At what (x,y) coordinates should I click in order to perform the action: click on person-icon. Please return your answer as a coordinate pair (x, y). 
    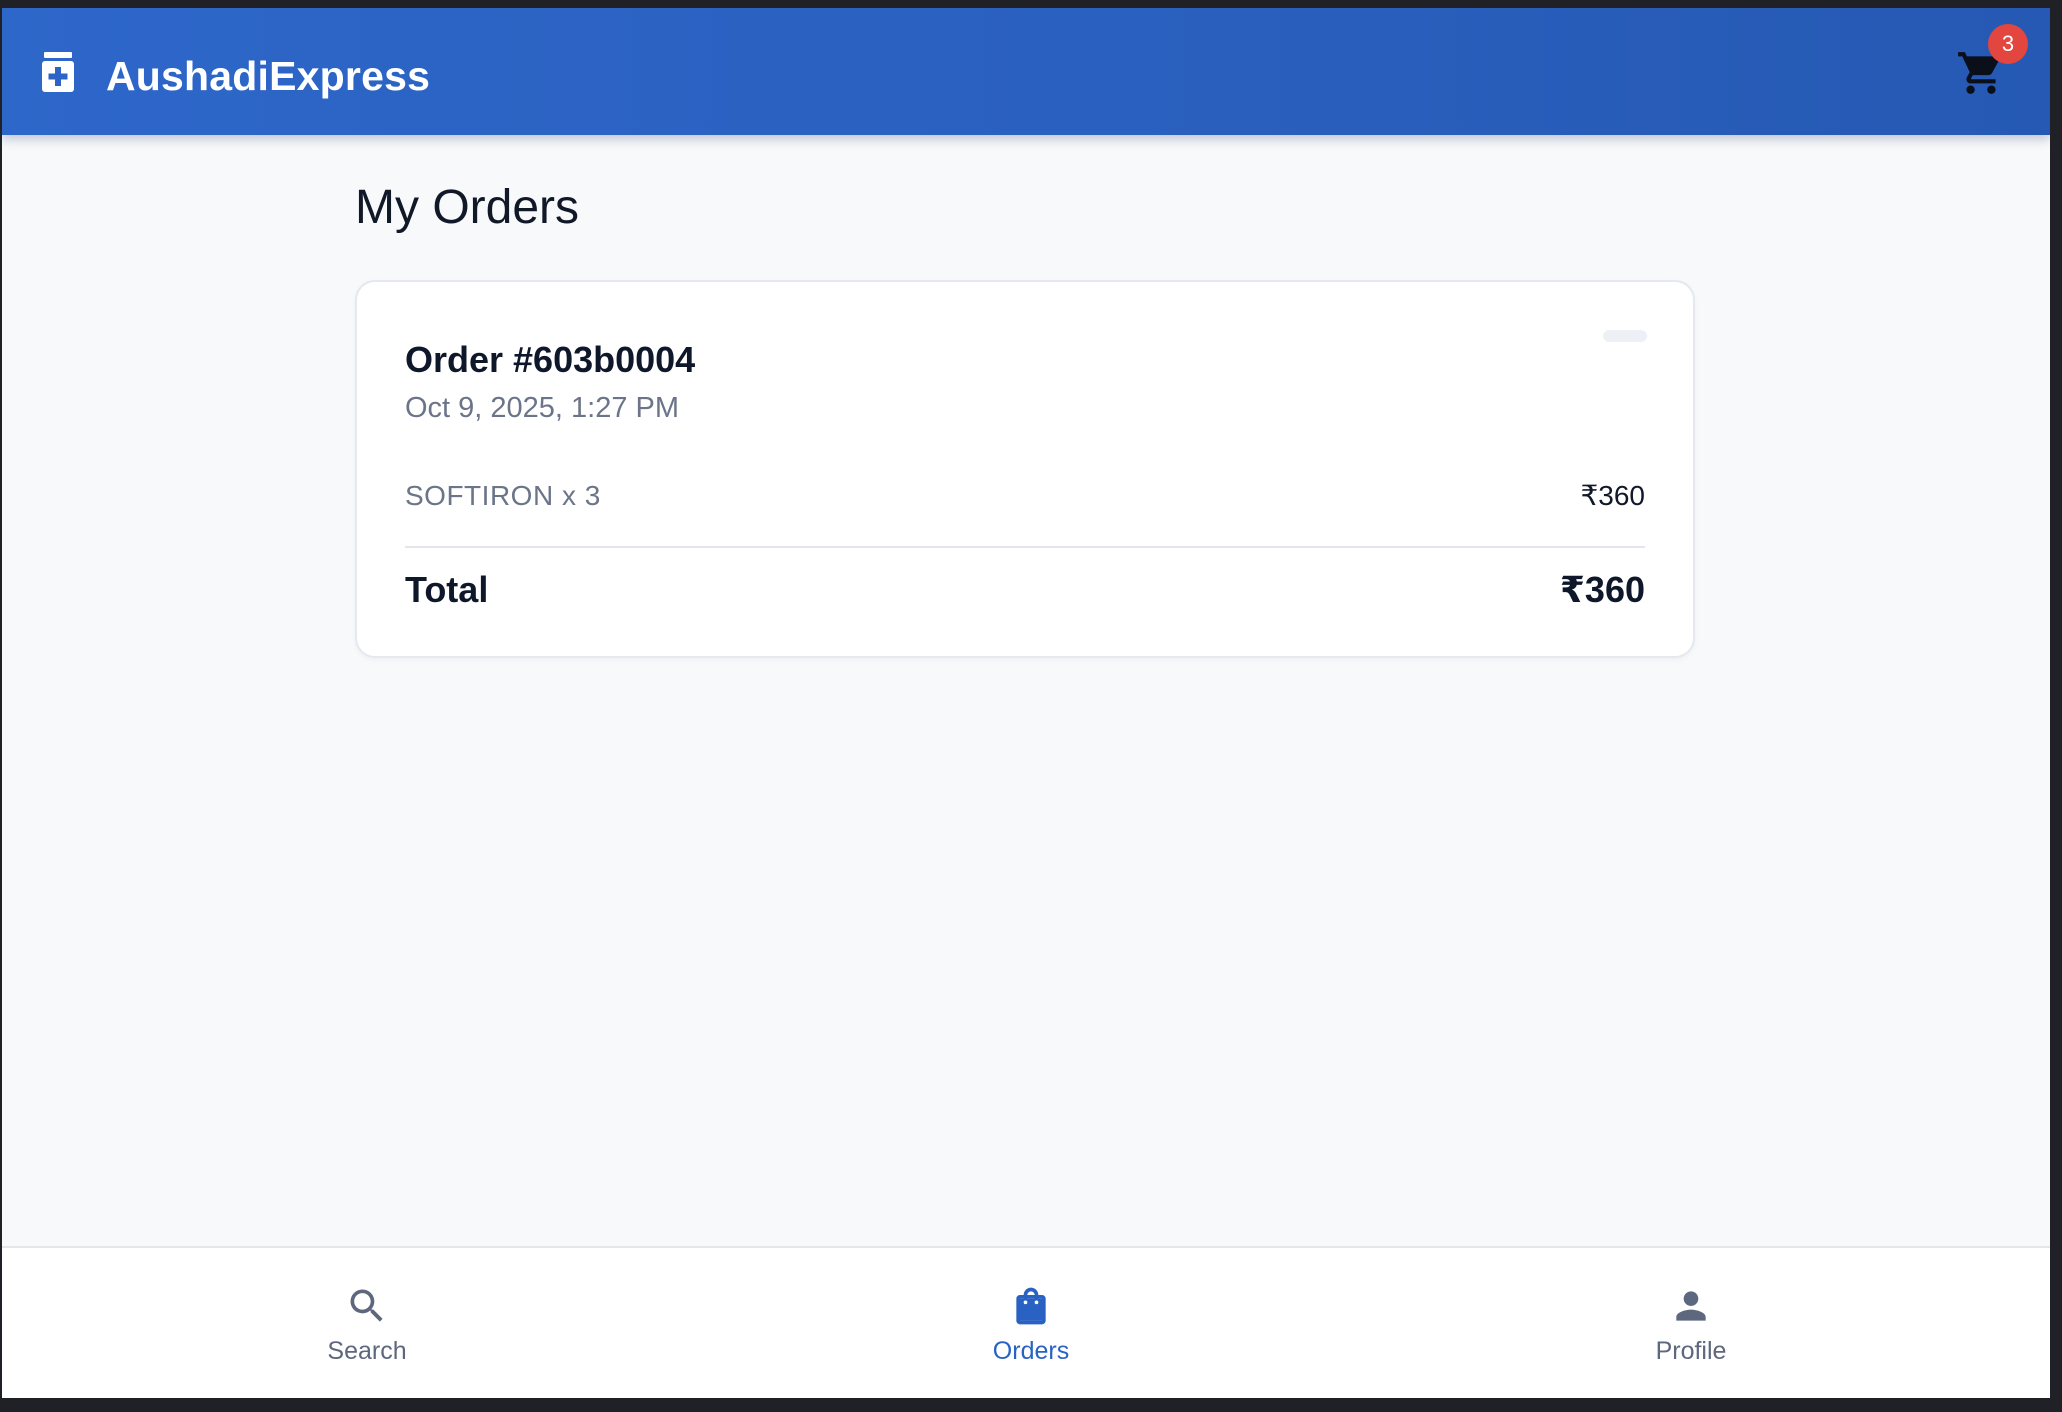
    Looking at the image, I should click on (1691, 1306).